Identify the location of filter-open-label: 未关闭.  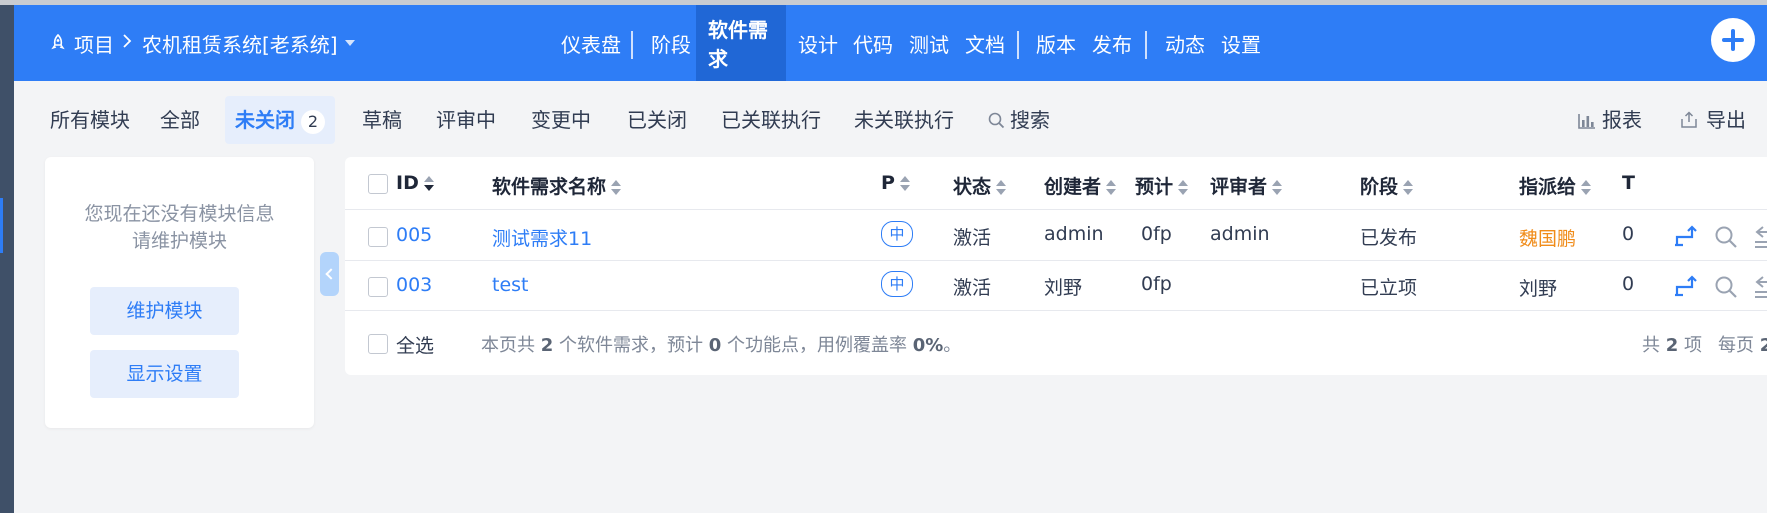
(265, 120).